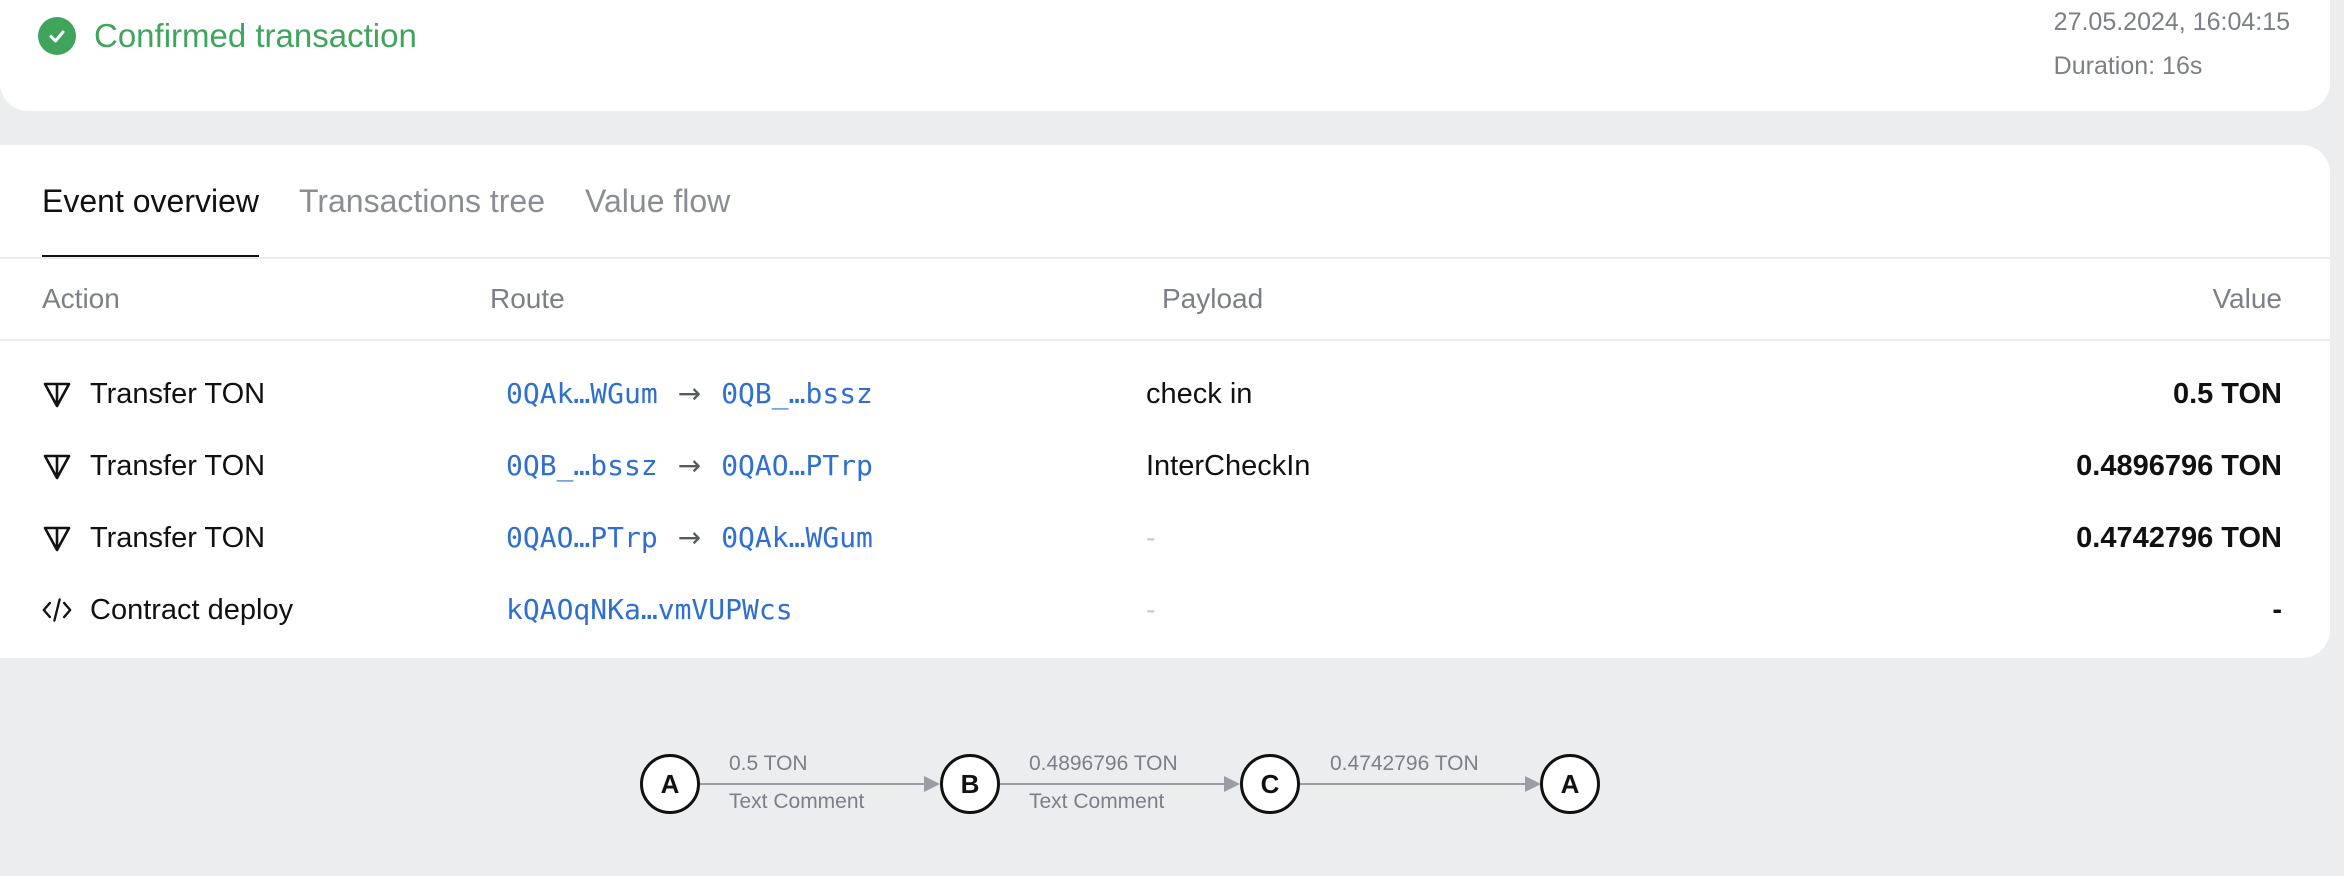 This screenshot has width=2344, height=876. Describe the element at coordinates (657, 201) in the screenshot. I see `tab-value-flow: Value flow` at that location.